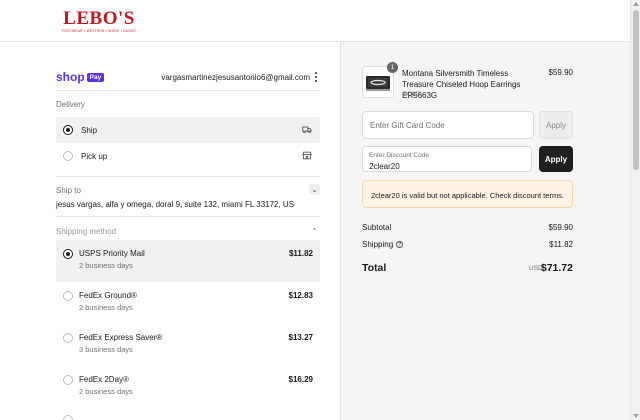  I want to click on gift-card-placeholder: Enter Gift Card Code, so click(407, 125).